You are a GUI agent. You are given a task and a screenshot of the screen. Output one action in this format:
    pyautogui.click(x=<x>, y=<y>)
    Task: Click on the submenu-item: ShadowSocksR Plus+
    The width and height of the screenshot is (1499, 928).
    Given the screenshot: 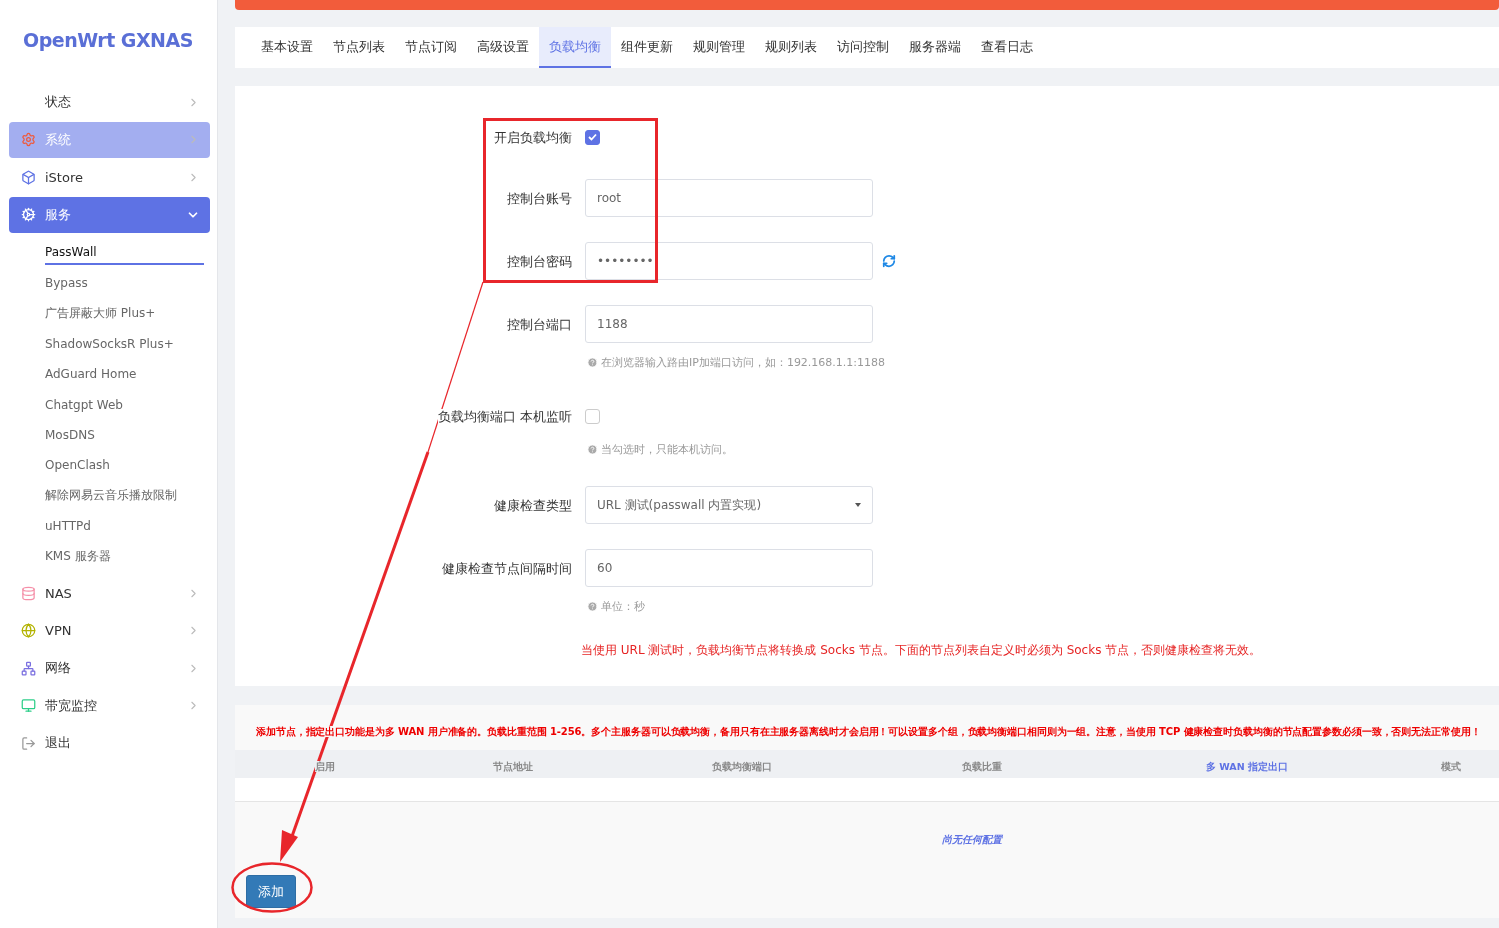 What is the action you would take?
    pyautogui.click(x=127, y=344)
    